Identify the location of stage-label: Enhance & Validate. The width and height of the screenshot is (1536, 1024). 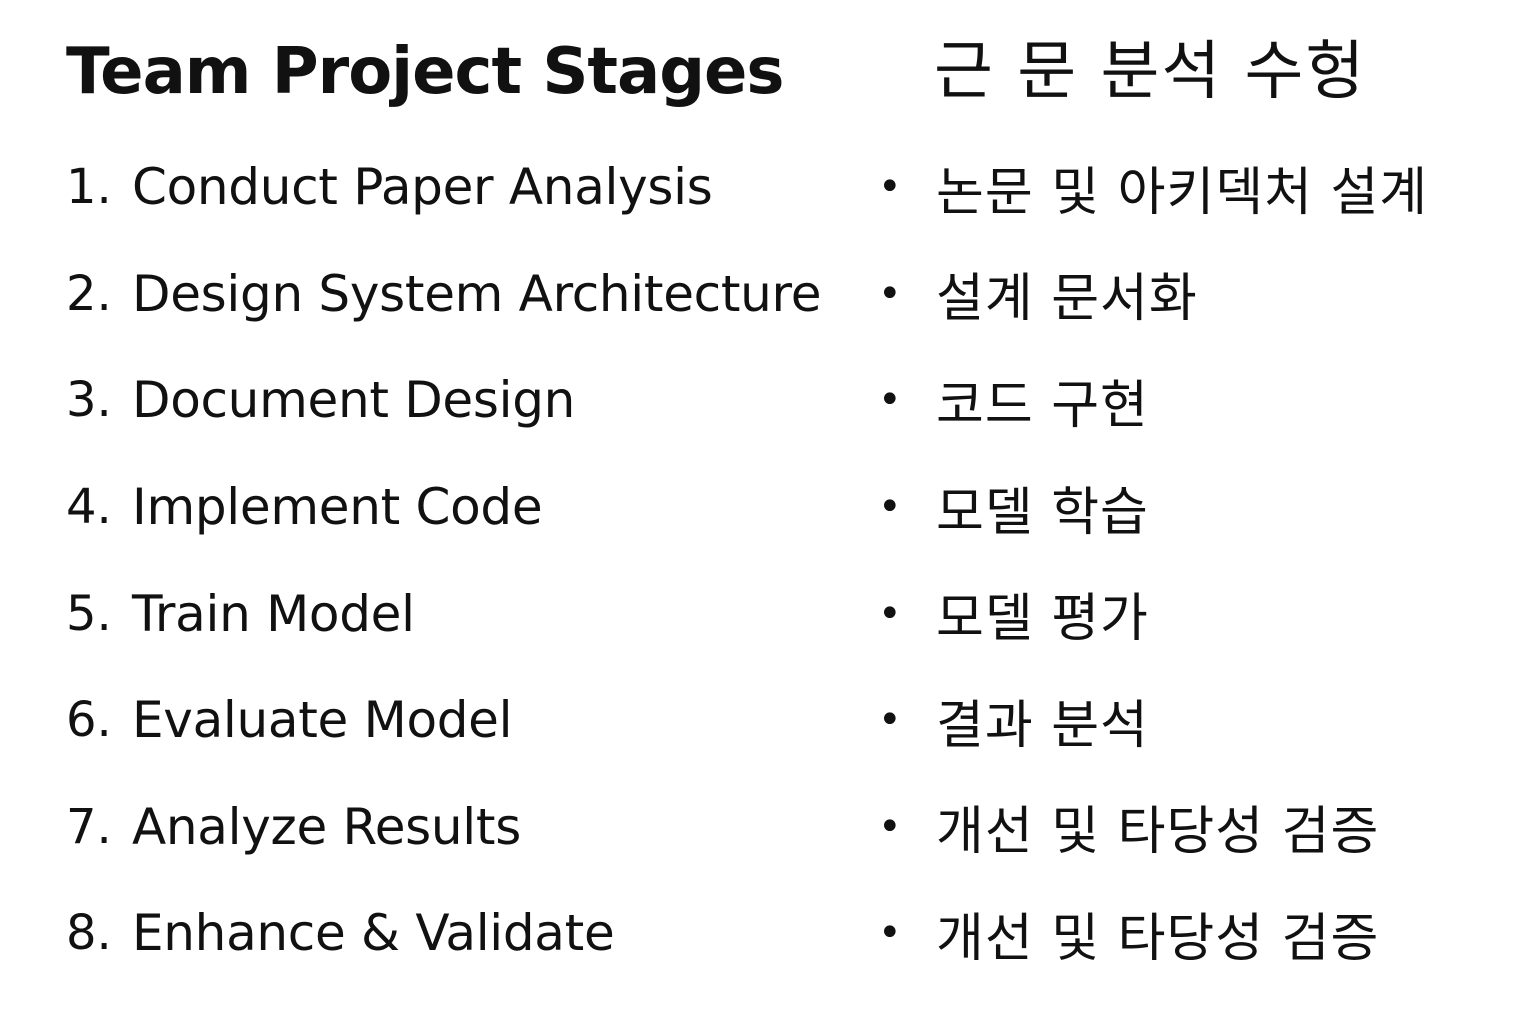
(373, 933).